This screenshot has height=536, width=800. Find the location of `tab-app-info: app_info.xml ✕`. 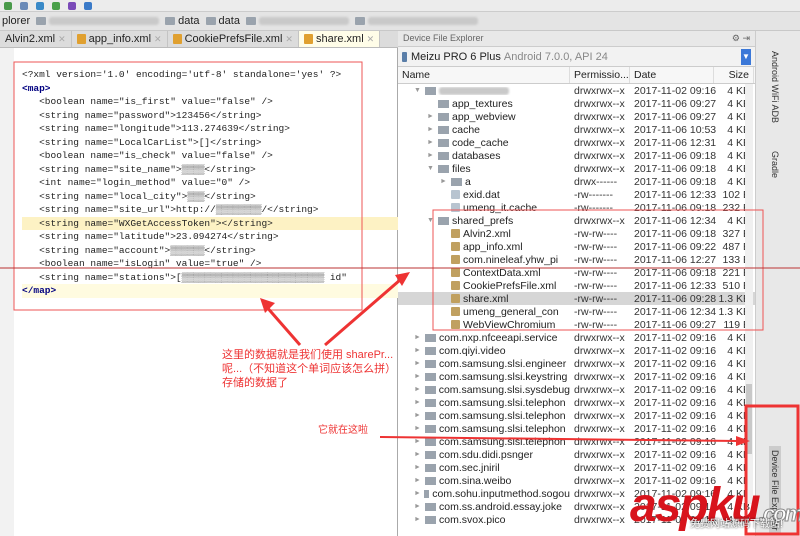

tab-app-info: app_info.xml ✕ is located at coordinates (120, 39).